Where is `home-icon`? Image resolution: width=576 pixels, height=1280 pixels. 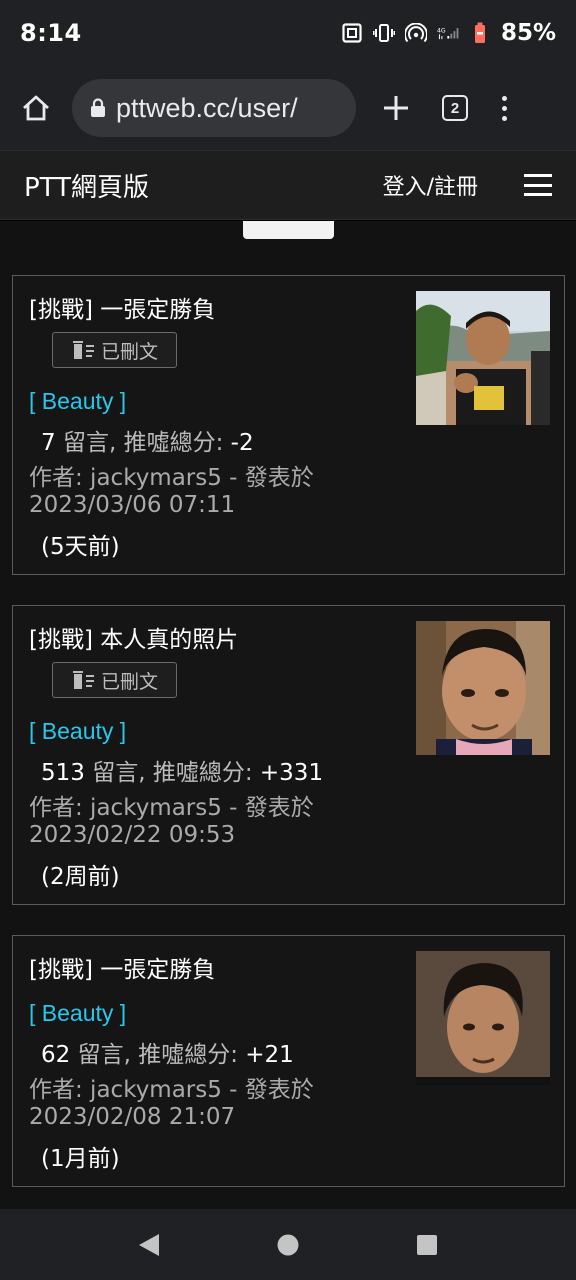
home-icon is located at coordinates (36, 108).